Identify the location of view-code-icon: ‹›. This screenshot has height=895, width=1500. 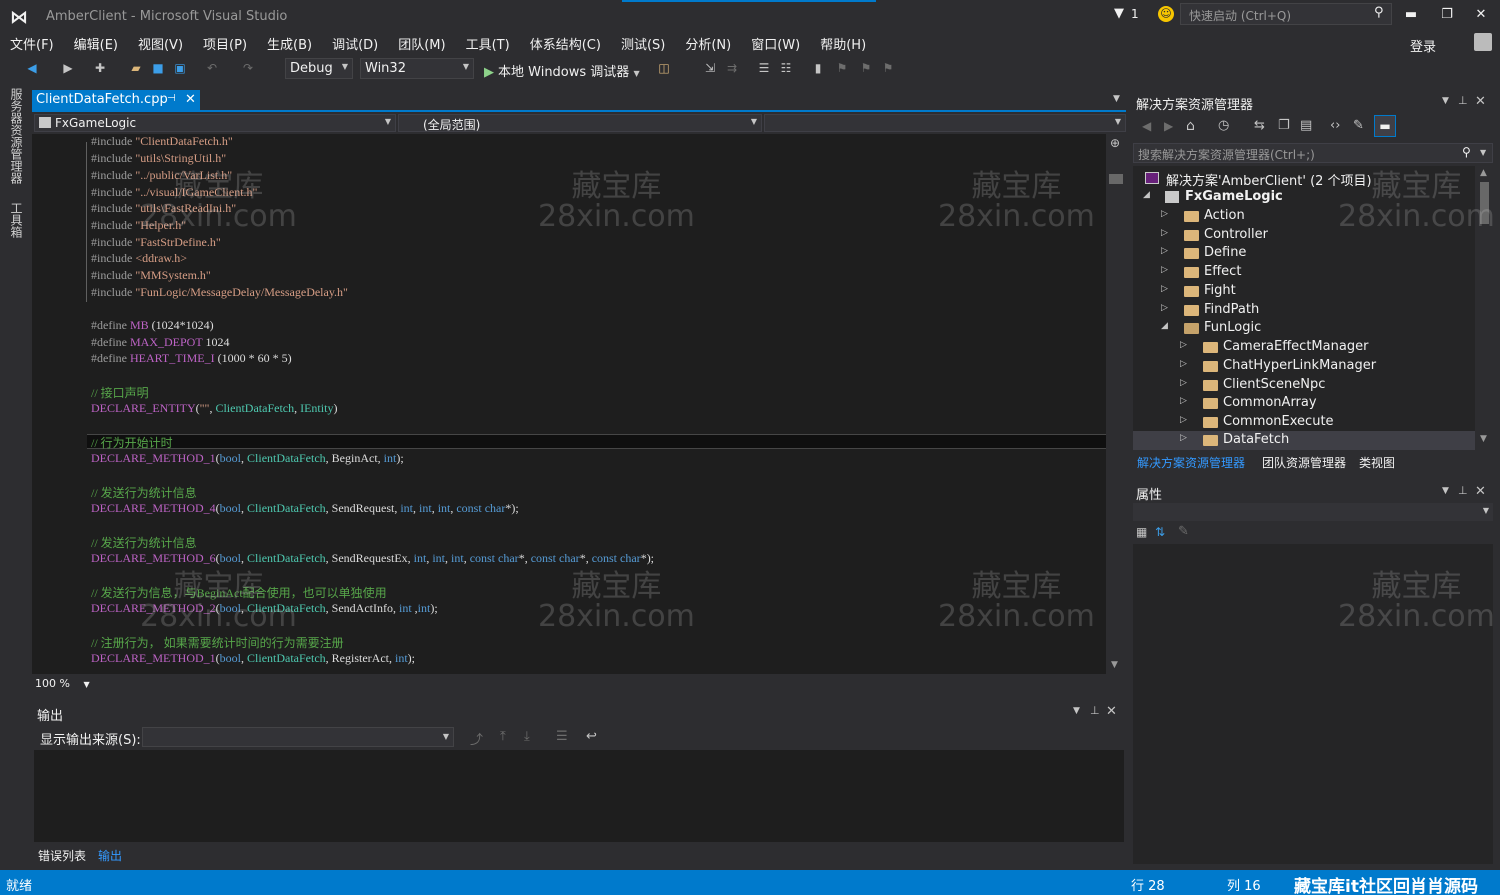
(1335, 125).